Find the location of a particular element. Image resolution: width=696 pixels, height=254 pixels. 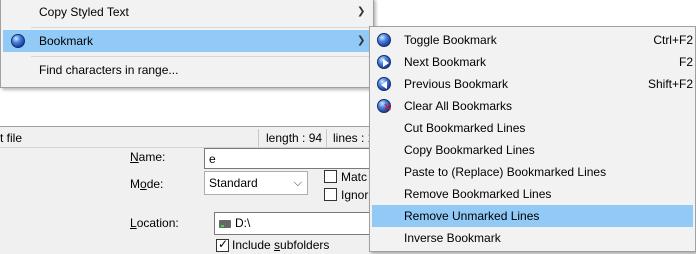

menu-item-remove-bookmarked-lines: Remove Bookmarked Lines is located at coordinates (532, 194).